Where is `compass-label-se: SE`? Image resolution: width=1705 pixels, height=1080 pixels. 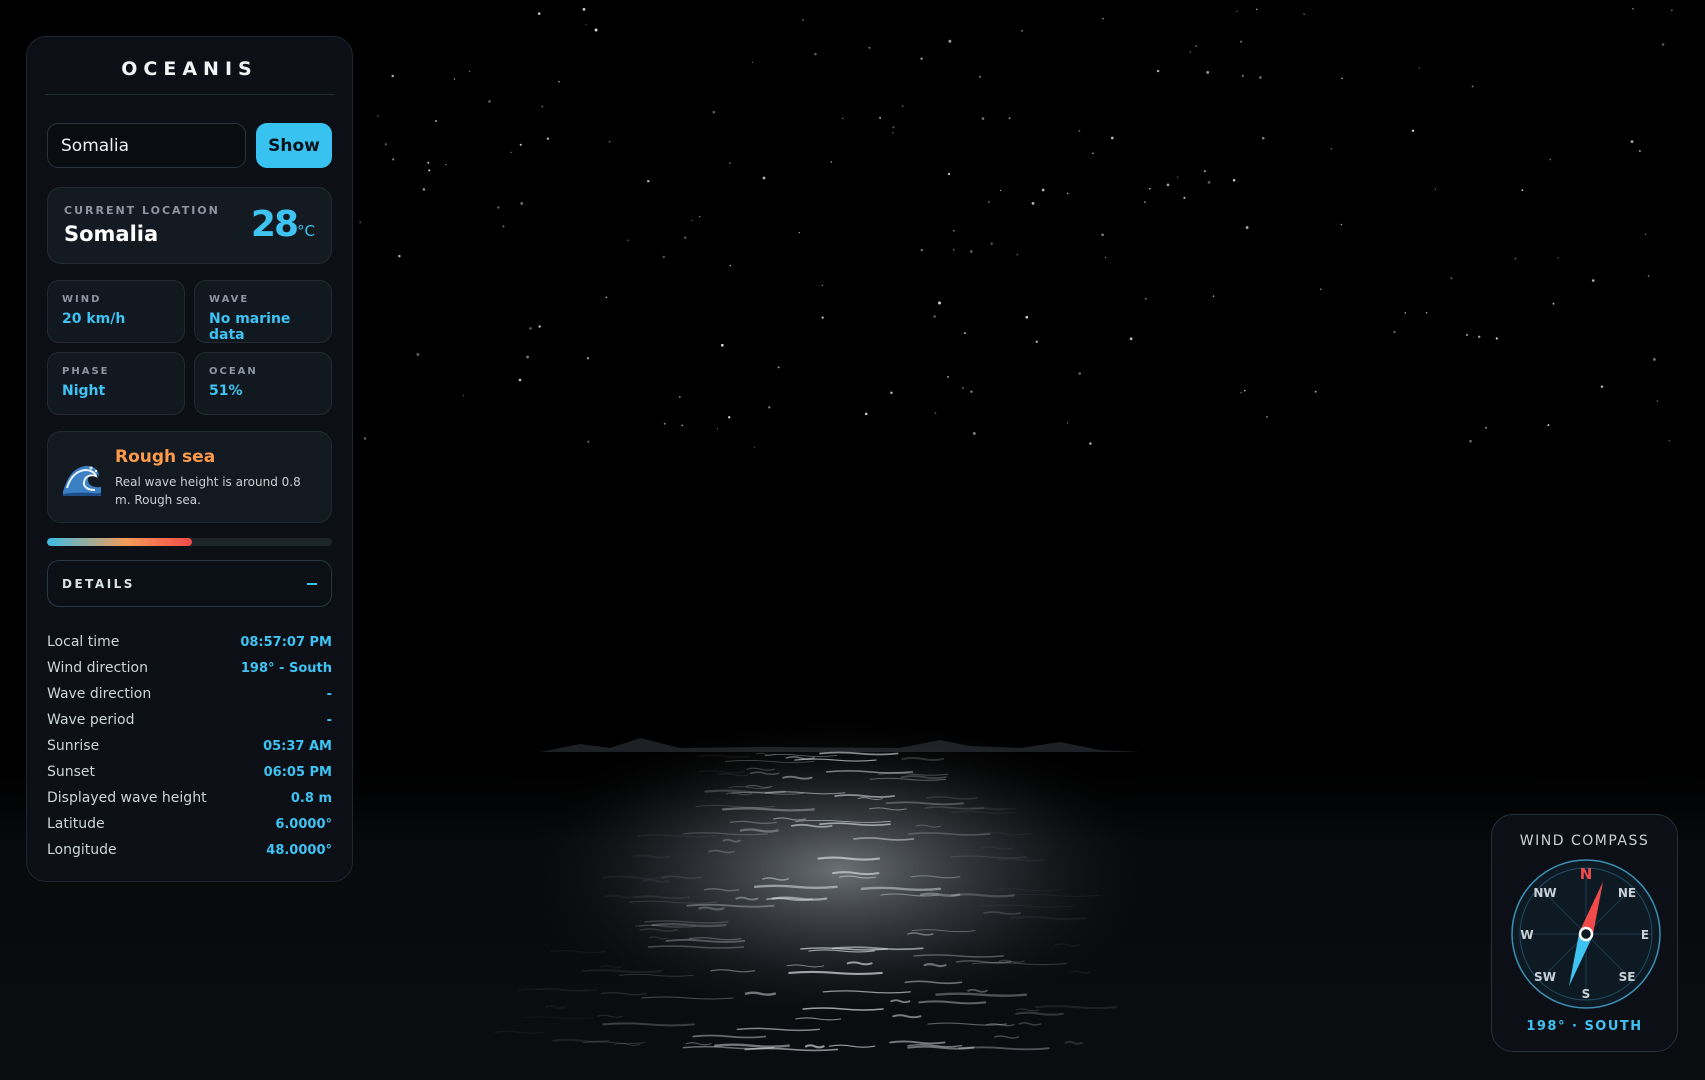
compass-label-se: SE is located at coordinates (1627, 977).